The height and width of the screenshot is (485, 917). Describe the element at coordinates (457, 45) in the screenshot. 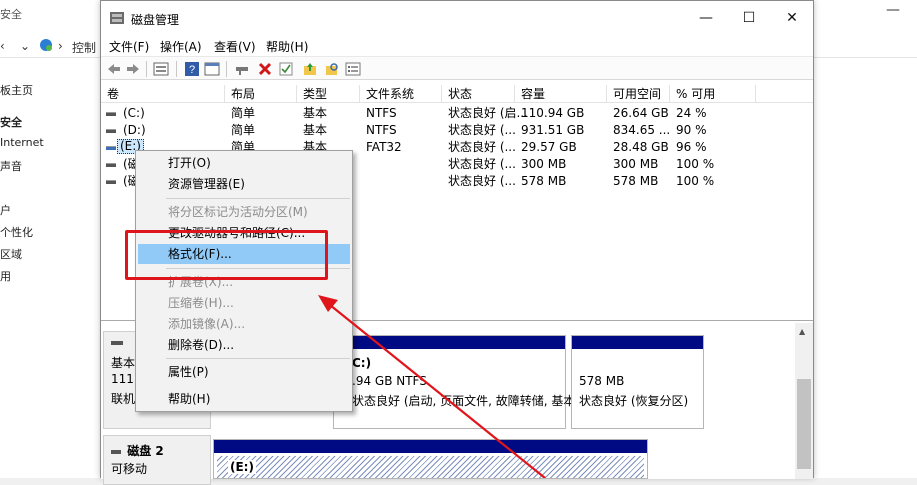

I see `menu-bar: 文件(F) 操作(A) 查看(V) 帮助(H)` at that location.